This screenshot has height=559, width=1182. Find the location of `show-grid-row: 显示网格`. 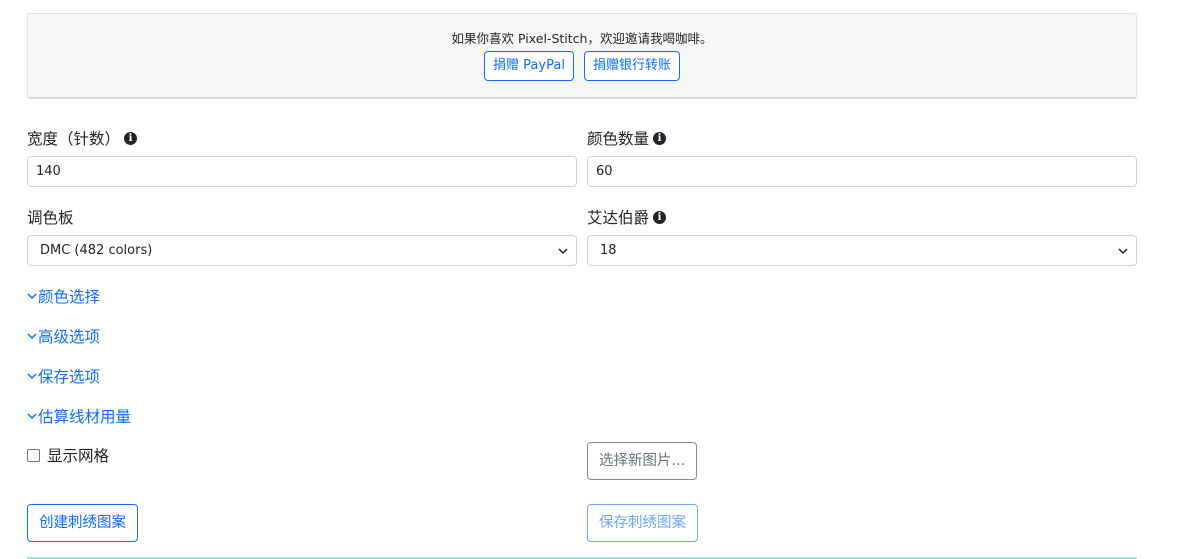

show-grid-row: 显示网格 is located at coordinates (68, 455).